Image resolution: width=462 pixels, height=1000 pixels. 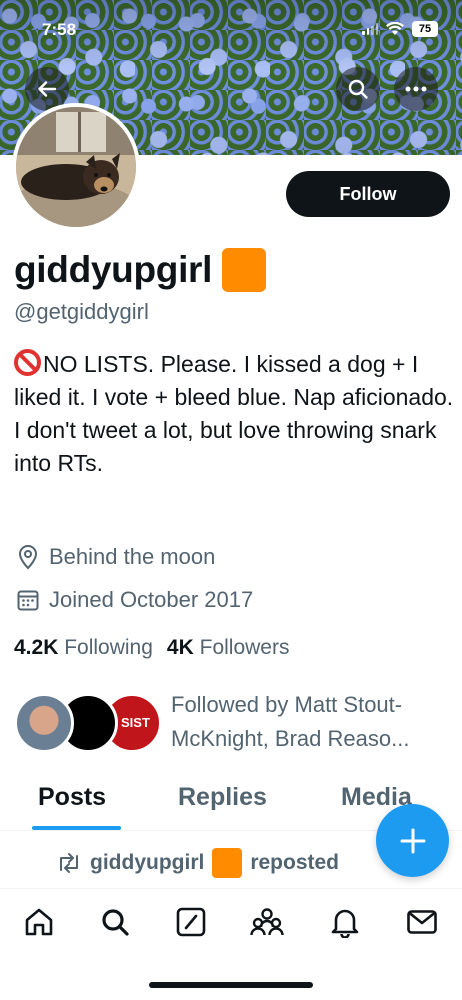 I want to click on search-icon, so click(x=358, y=89).